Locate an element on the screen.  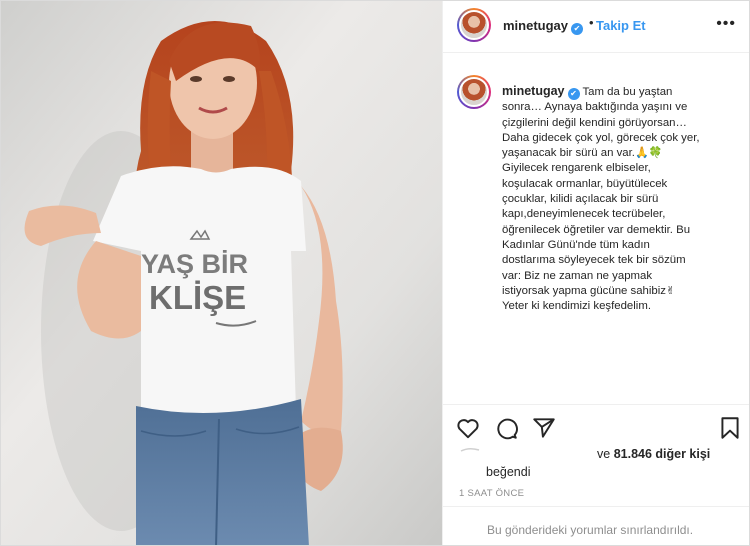
post-timestamp: 1 SAAT ÖNCE is located at coordinates (491, 493).